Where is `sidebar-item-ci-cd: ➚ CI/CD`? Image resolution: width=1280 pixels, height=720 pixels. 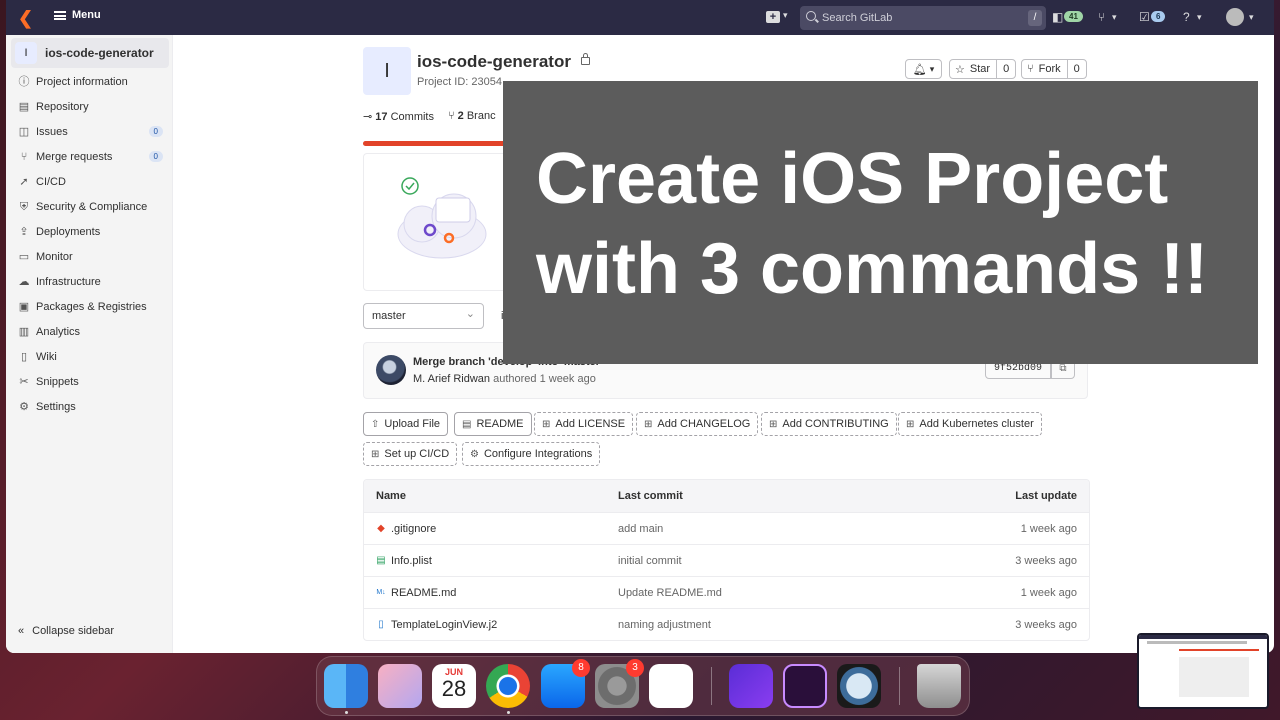 sidebar-item-ci-cd: ➚ CI/CD is located at coordinates (93, 182).